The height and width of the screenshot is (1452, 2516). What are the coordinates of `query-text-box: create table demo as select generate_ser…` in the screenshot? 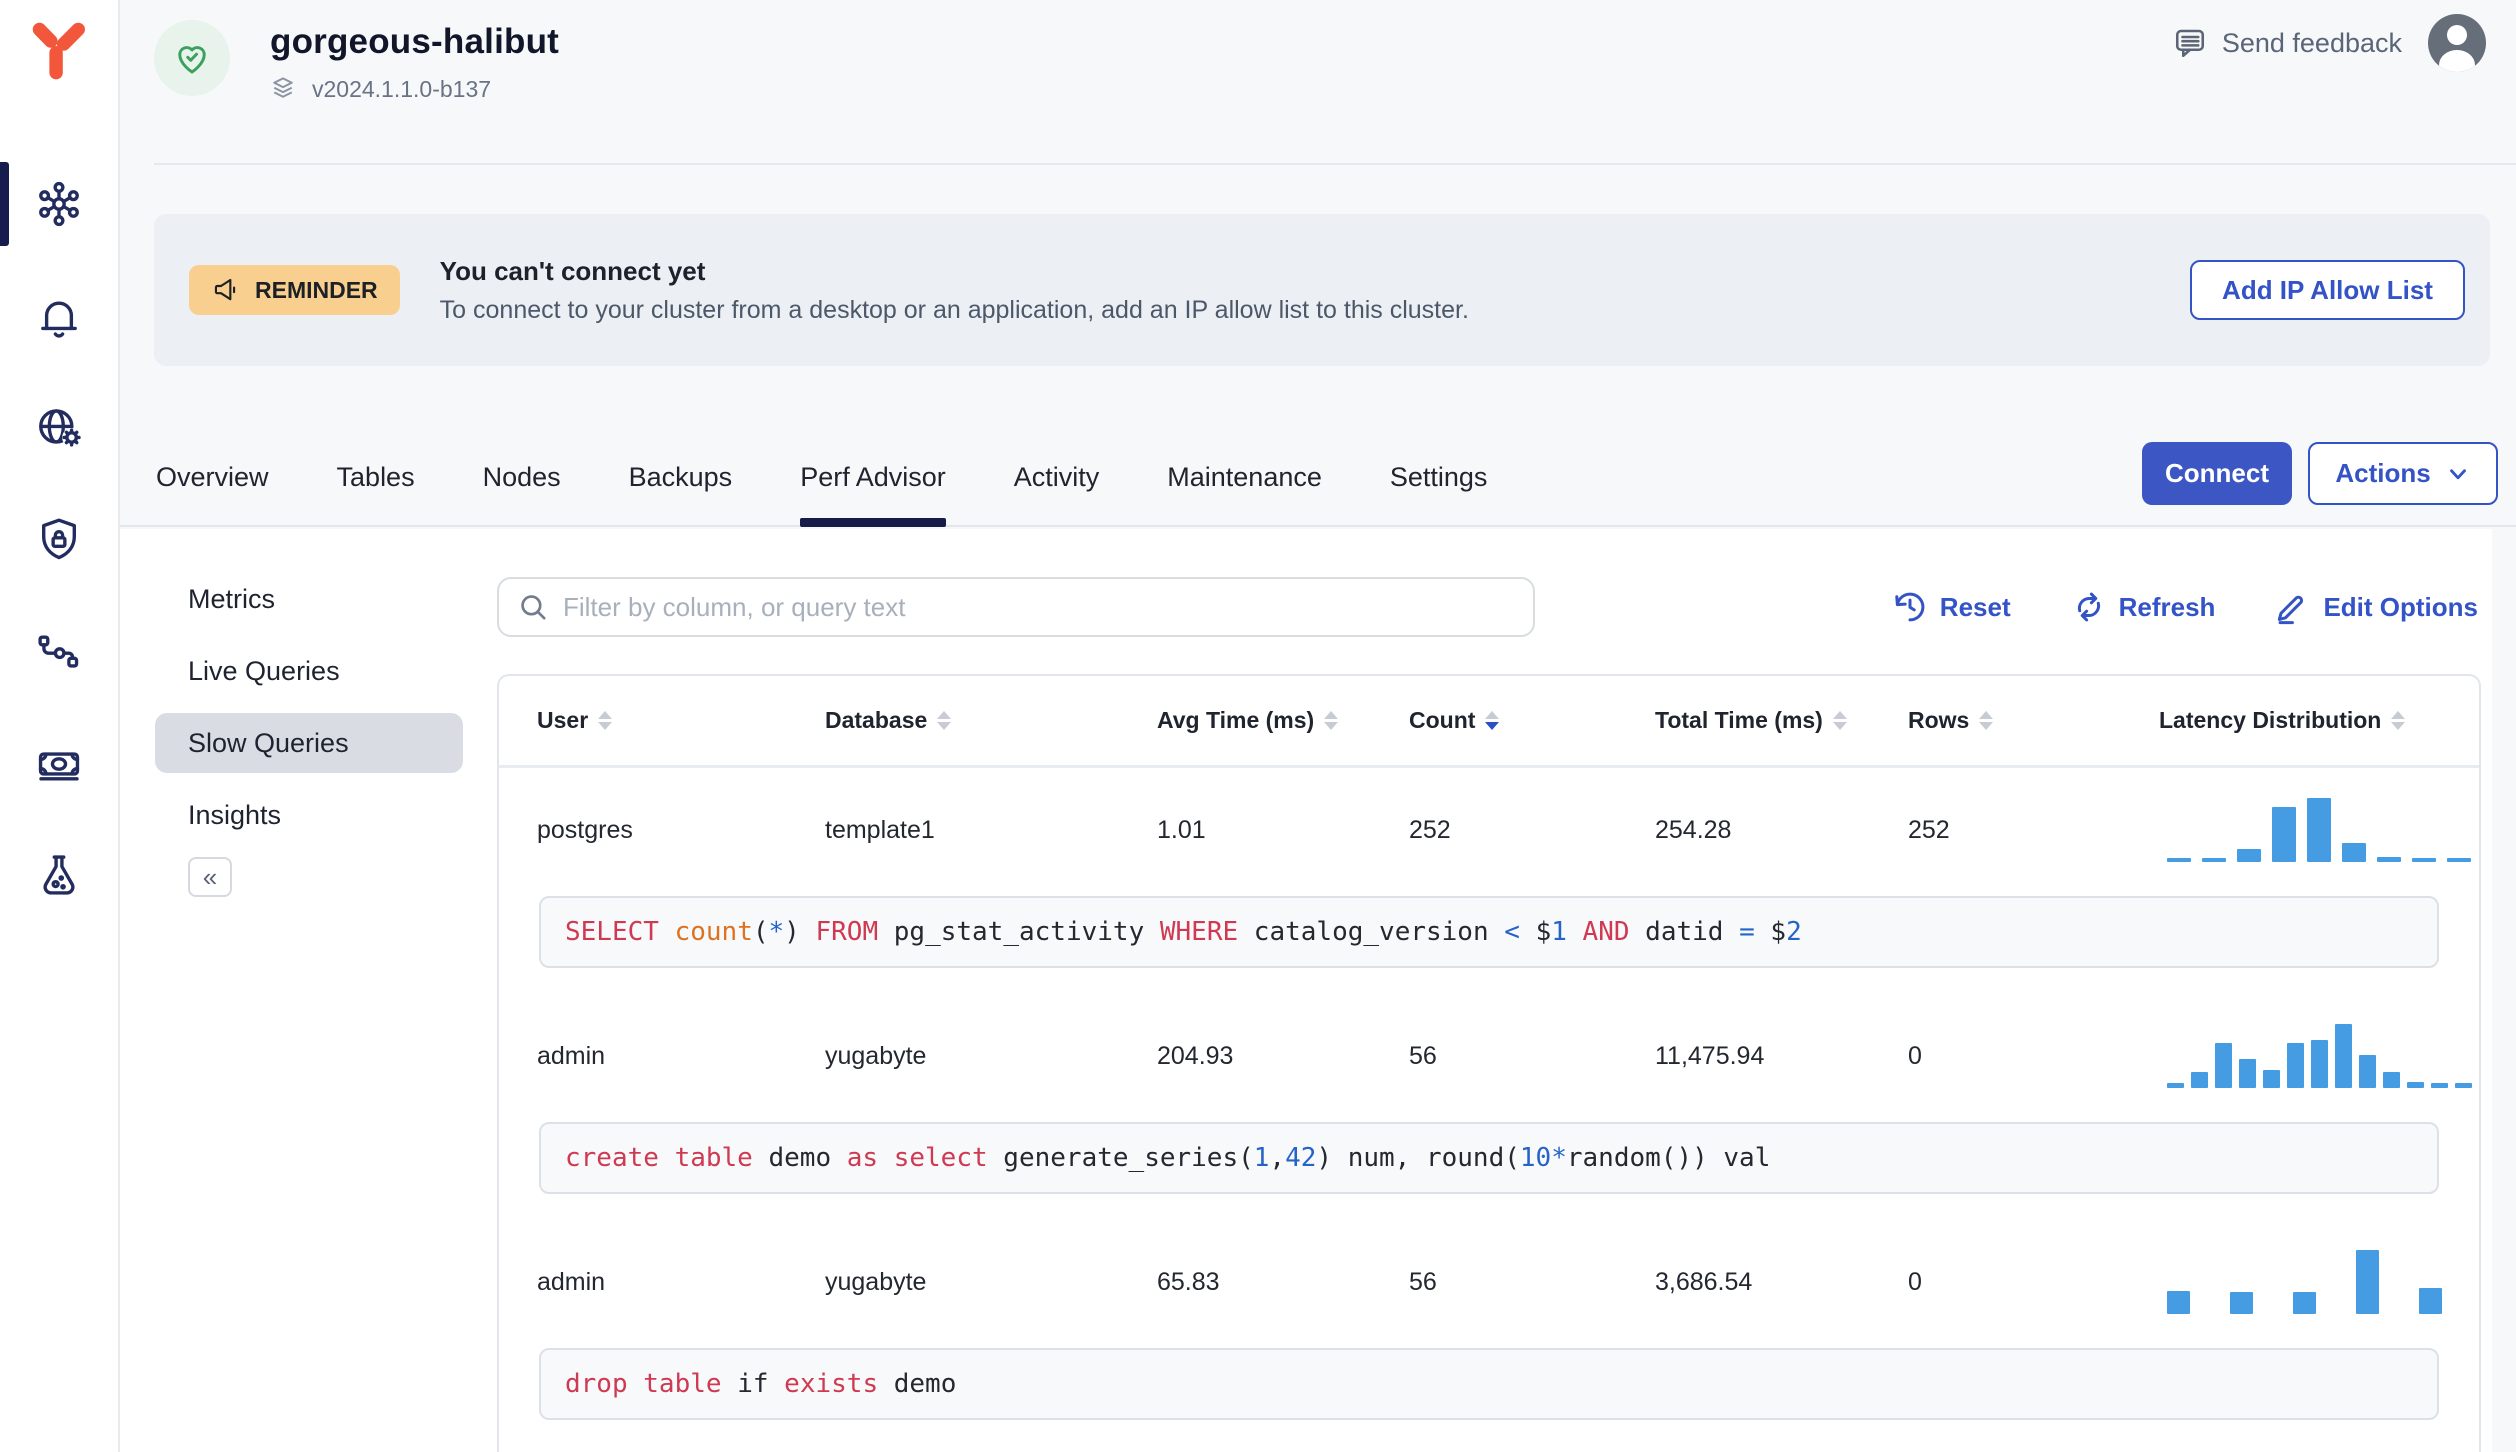 It's located at (1489, 1158).